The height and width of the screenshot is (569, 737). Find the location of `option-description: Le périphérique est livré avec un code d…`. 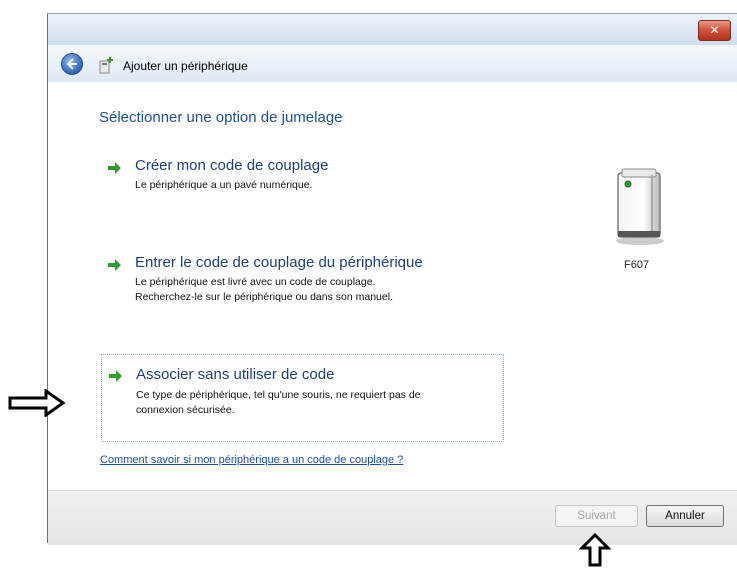

option-description: Le périphérique est livré avec un code d… is located at coordinates (317, 290).